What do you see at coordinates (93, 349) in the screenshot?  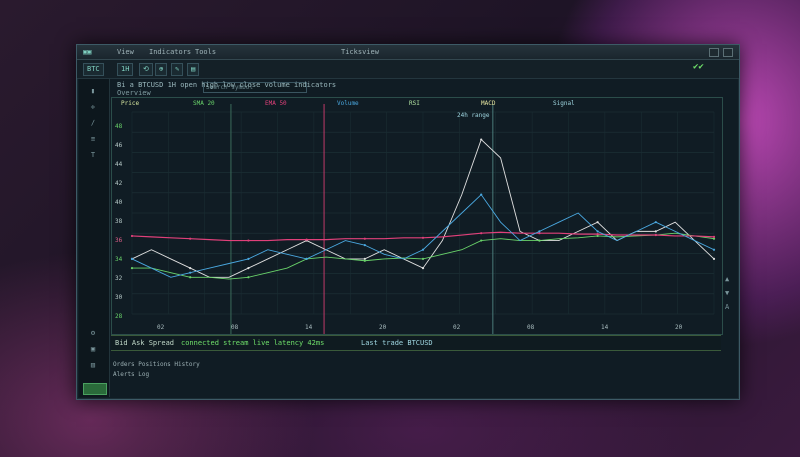 I see `lock-icon: ▣` at bounding box center [93, 349].